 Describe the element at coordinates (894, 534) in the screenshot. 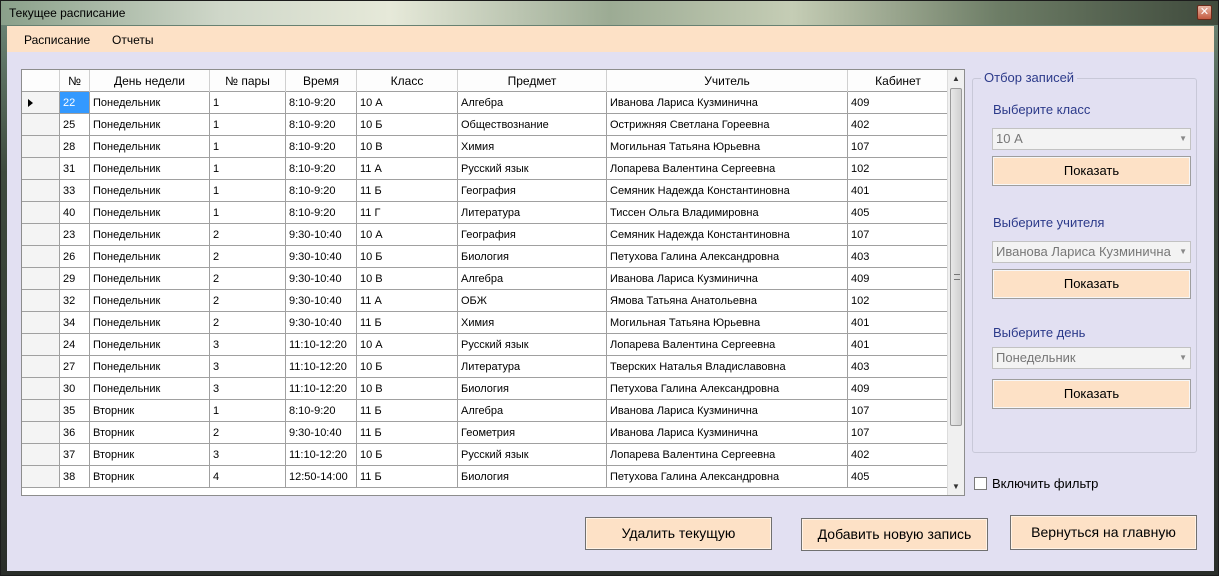

I see `add-record-button: Добавить новую запись` at that location.